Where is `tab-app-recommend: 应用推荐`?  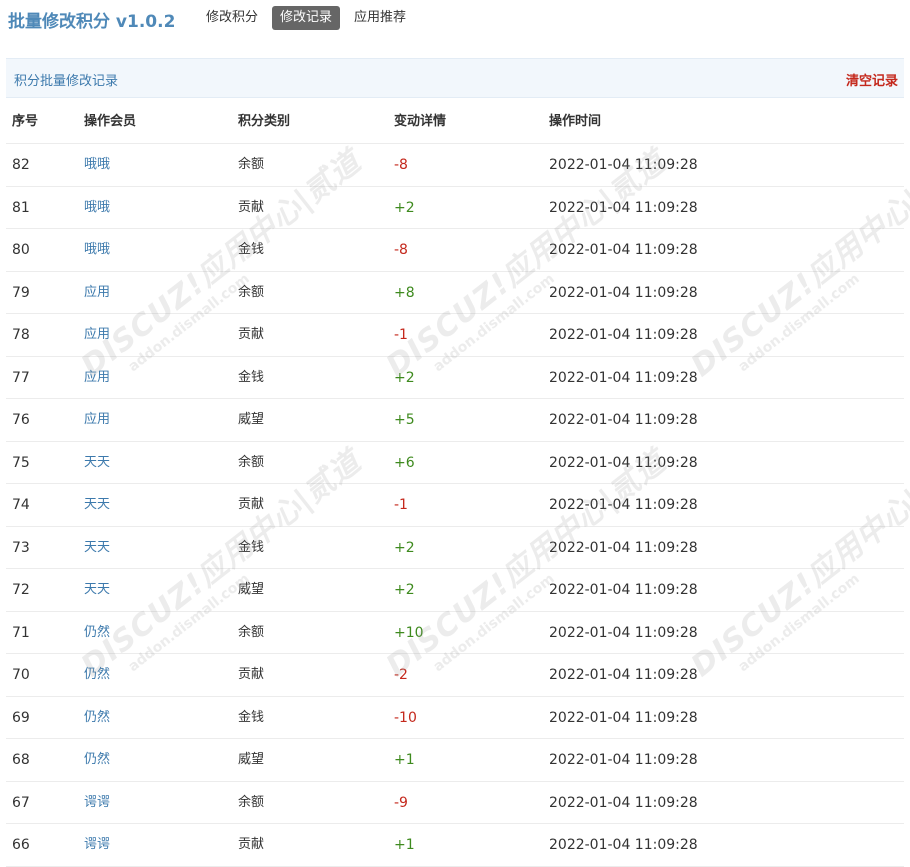
tab-app-recommend: 应用推荐 is located at coordinates (380, 18).